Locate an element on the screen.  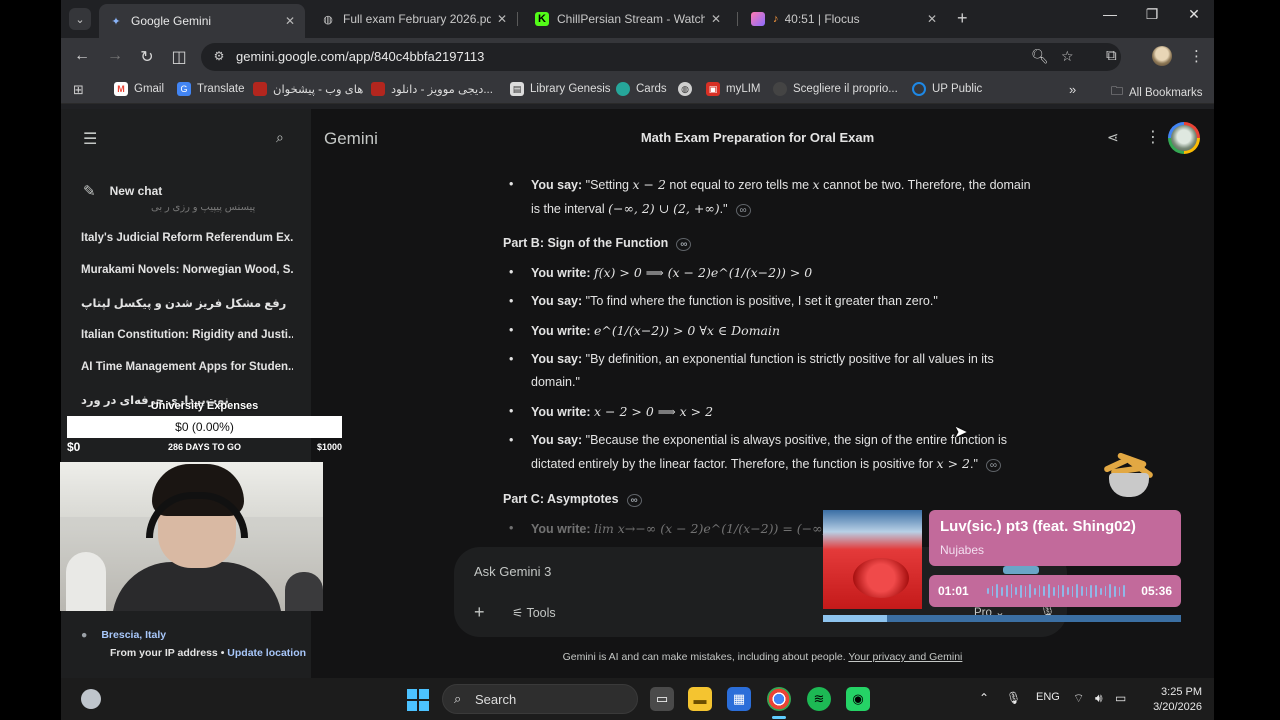
battery-icon: ▭ is located at coordinates (1120, 698).